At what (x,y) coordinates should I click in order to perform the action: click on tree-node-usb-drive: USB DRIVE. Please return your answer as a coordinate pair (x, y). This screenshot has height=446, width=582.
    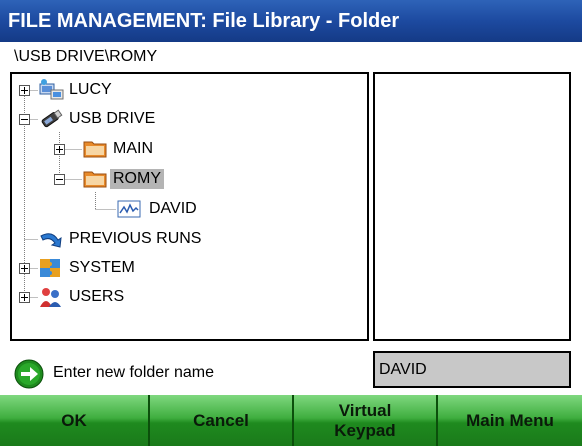
    Looking at the image, I should click on (112, 119).